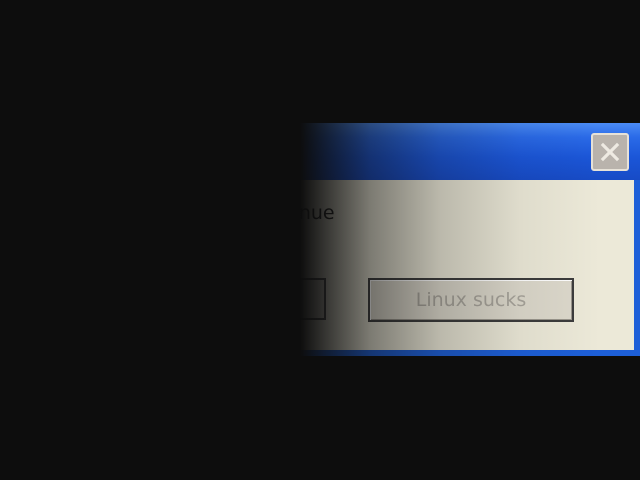 Image resolution: width=640 pixels, height=480 pixels. Describe the element at coordinates (279, 299) in the screenshot. I see `obscured-button` at that location.